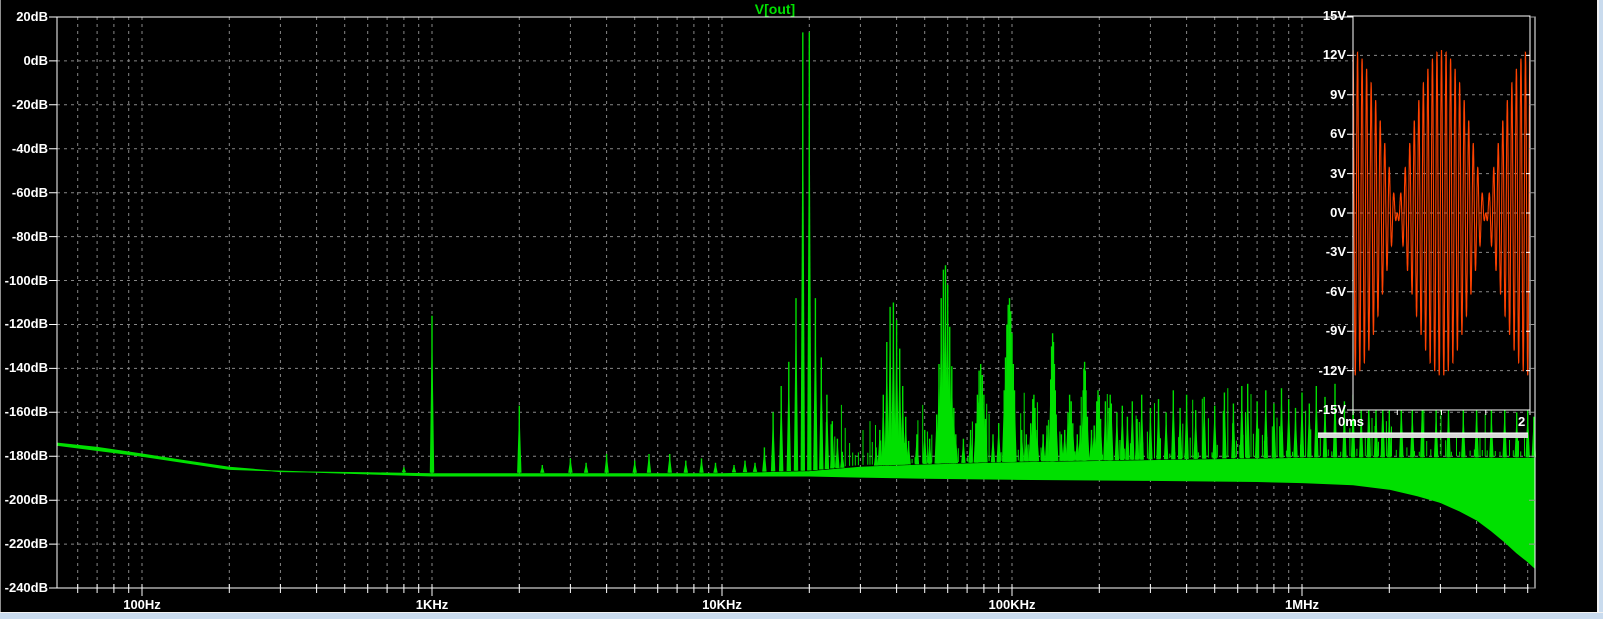 The height and width of the screenshot is (619, 1603). Describe the element at coordinates (0, 306) in the screenshot. I see `window-left-border` at that location.